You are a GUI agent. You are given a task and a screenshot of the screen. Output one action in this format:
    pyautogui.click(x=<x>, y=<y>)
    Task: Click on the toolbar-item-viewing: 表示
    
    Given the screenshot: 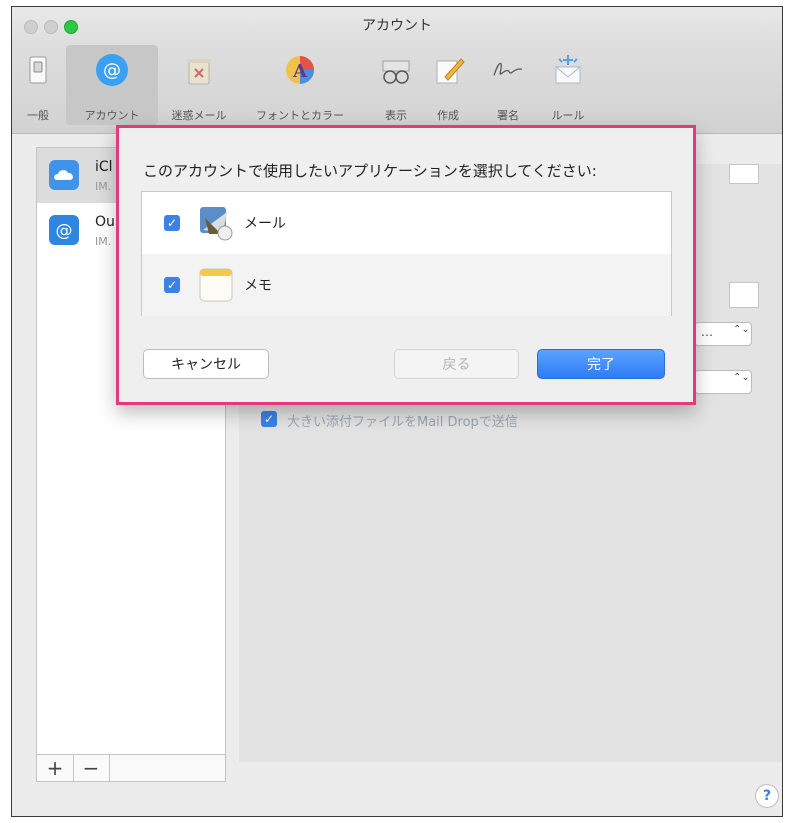 What is the action you would take?
    pyautogui.click(x=396, y=85)
    